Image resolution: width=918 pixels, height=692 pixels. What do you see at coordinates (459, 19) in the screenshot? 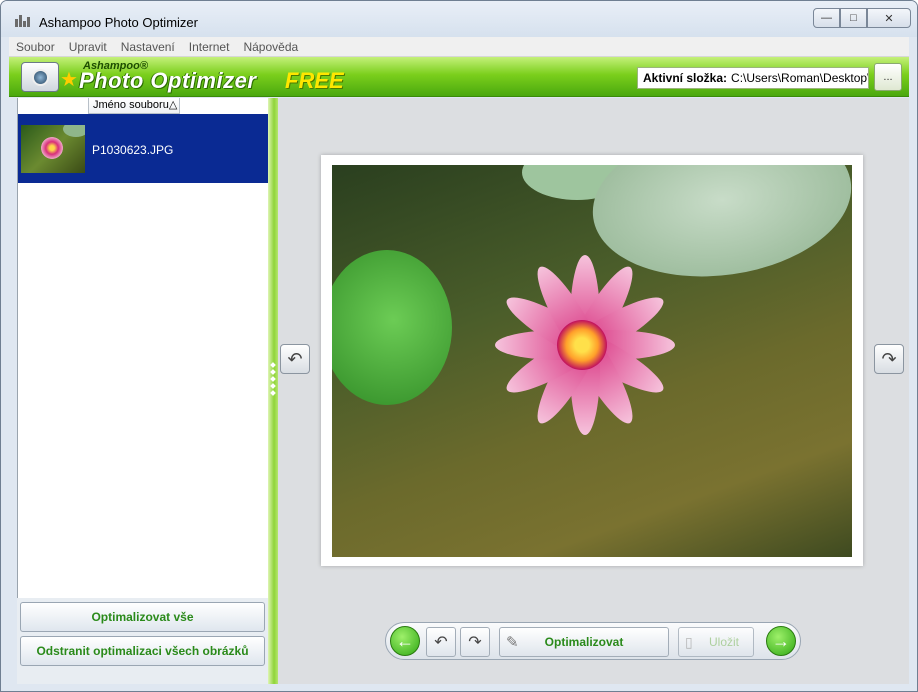
I see `title-bar: Ashampoo Photo Optimizer — □ ✕` at bounding box center [459, 19].